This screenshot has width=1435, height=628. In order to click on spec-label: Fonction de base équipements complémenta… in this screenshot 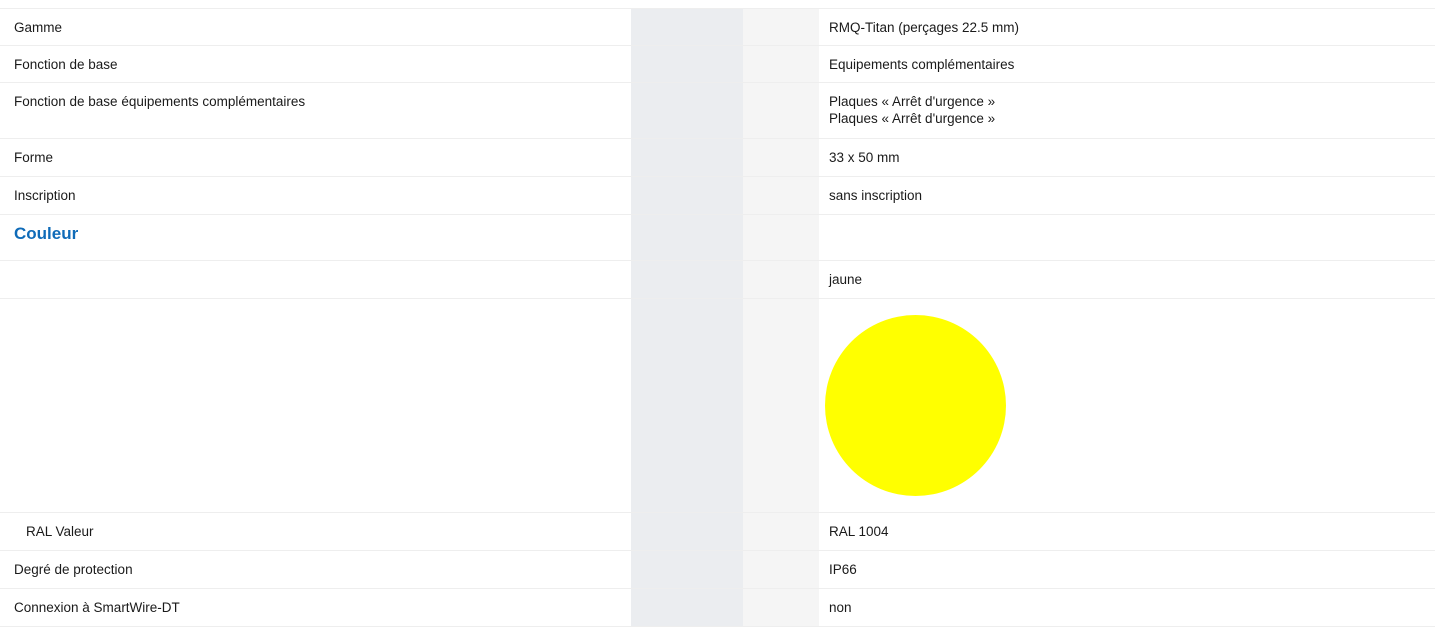, I will do `click(160, 101)`.